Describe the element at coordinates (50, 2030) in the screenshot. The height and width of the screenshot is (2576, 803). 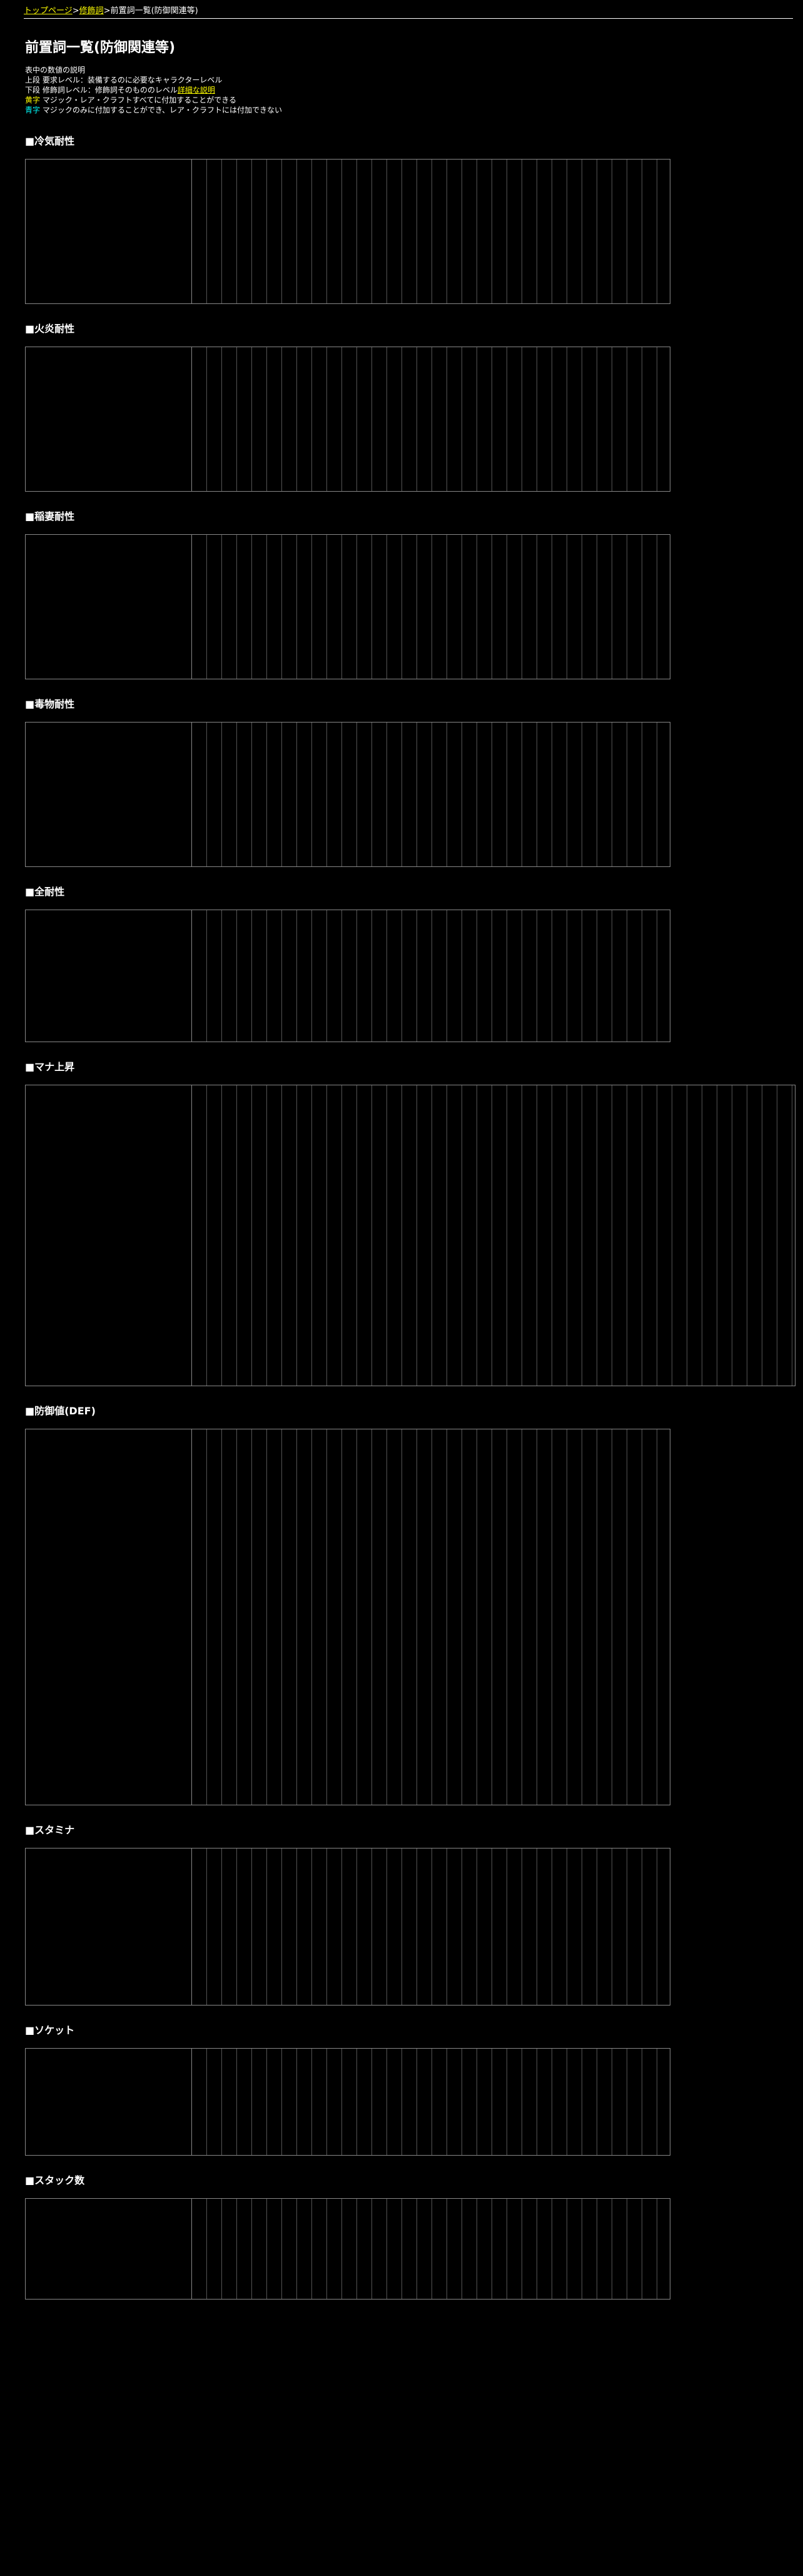
I see `section-title: ■ソケット` at that location.